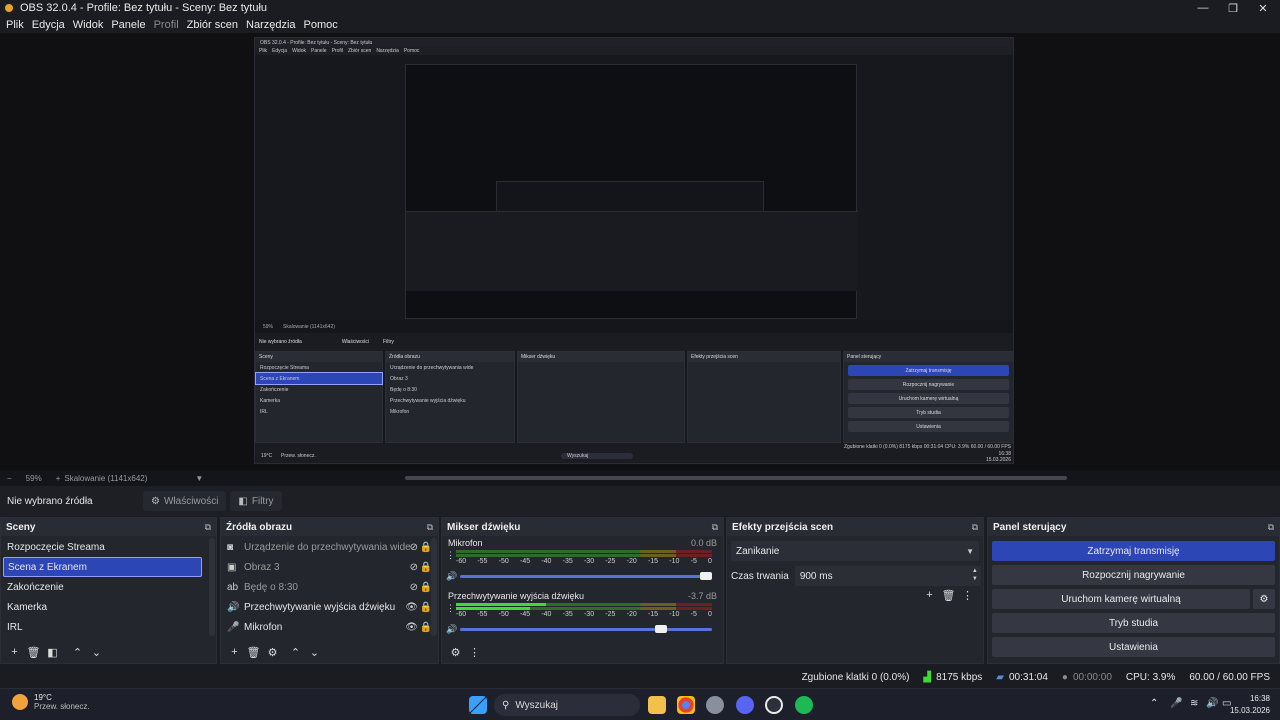 This screenshot has width=1280, height=720. Describe the element at coordinates (434, 587) in the screenshot. I see `sources-scrollbar` at that location.